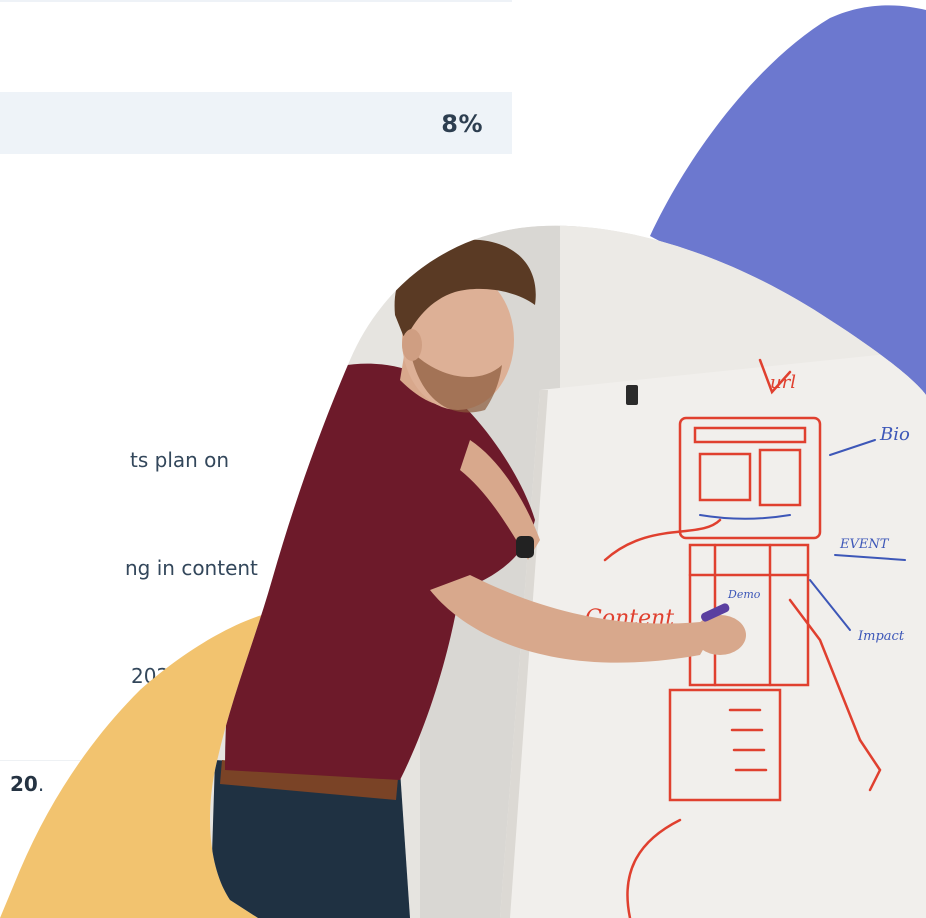  Describe the element at coordinates (783, 382) in the screenshot. I see `whiteboard-label-url: url` at that location.